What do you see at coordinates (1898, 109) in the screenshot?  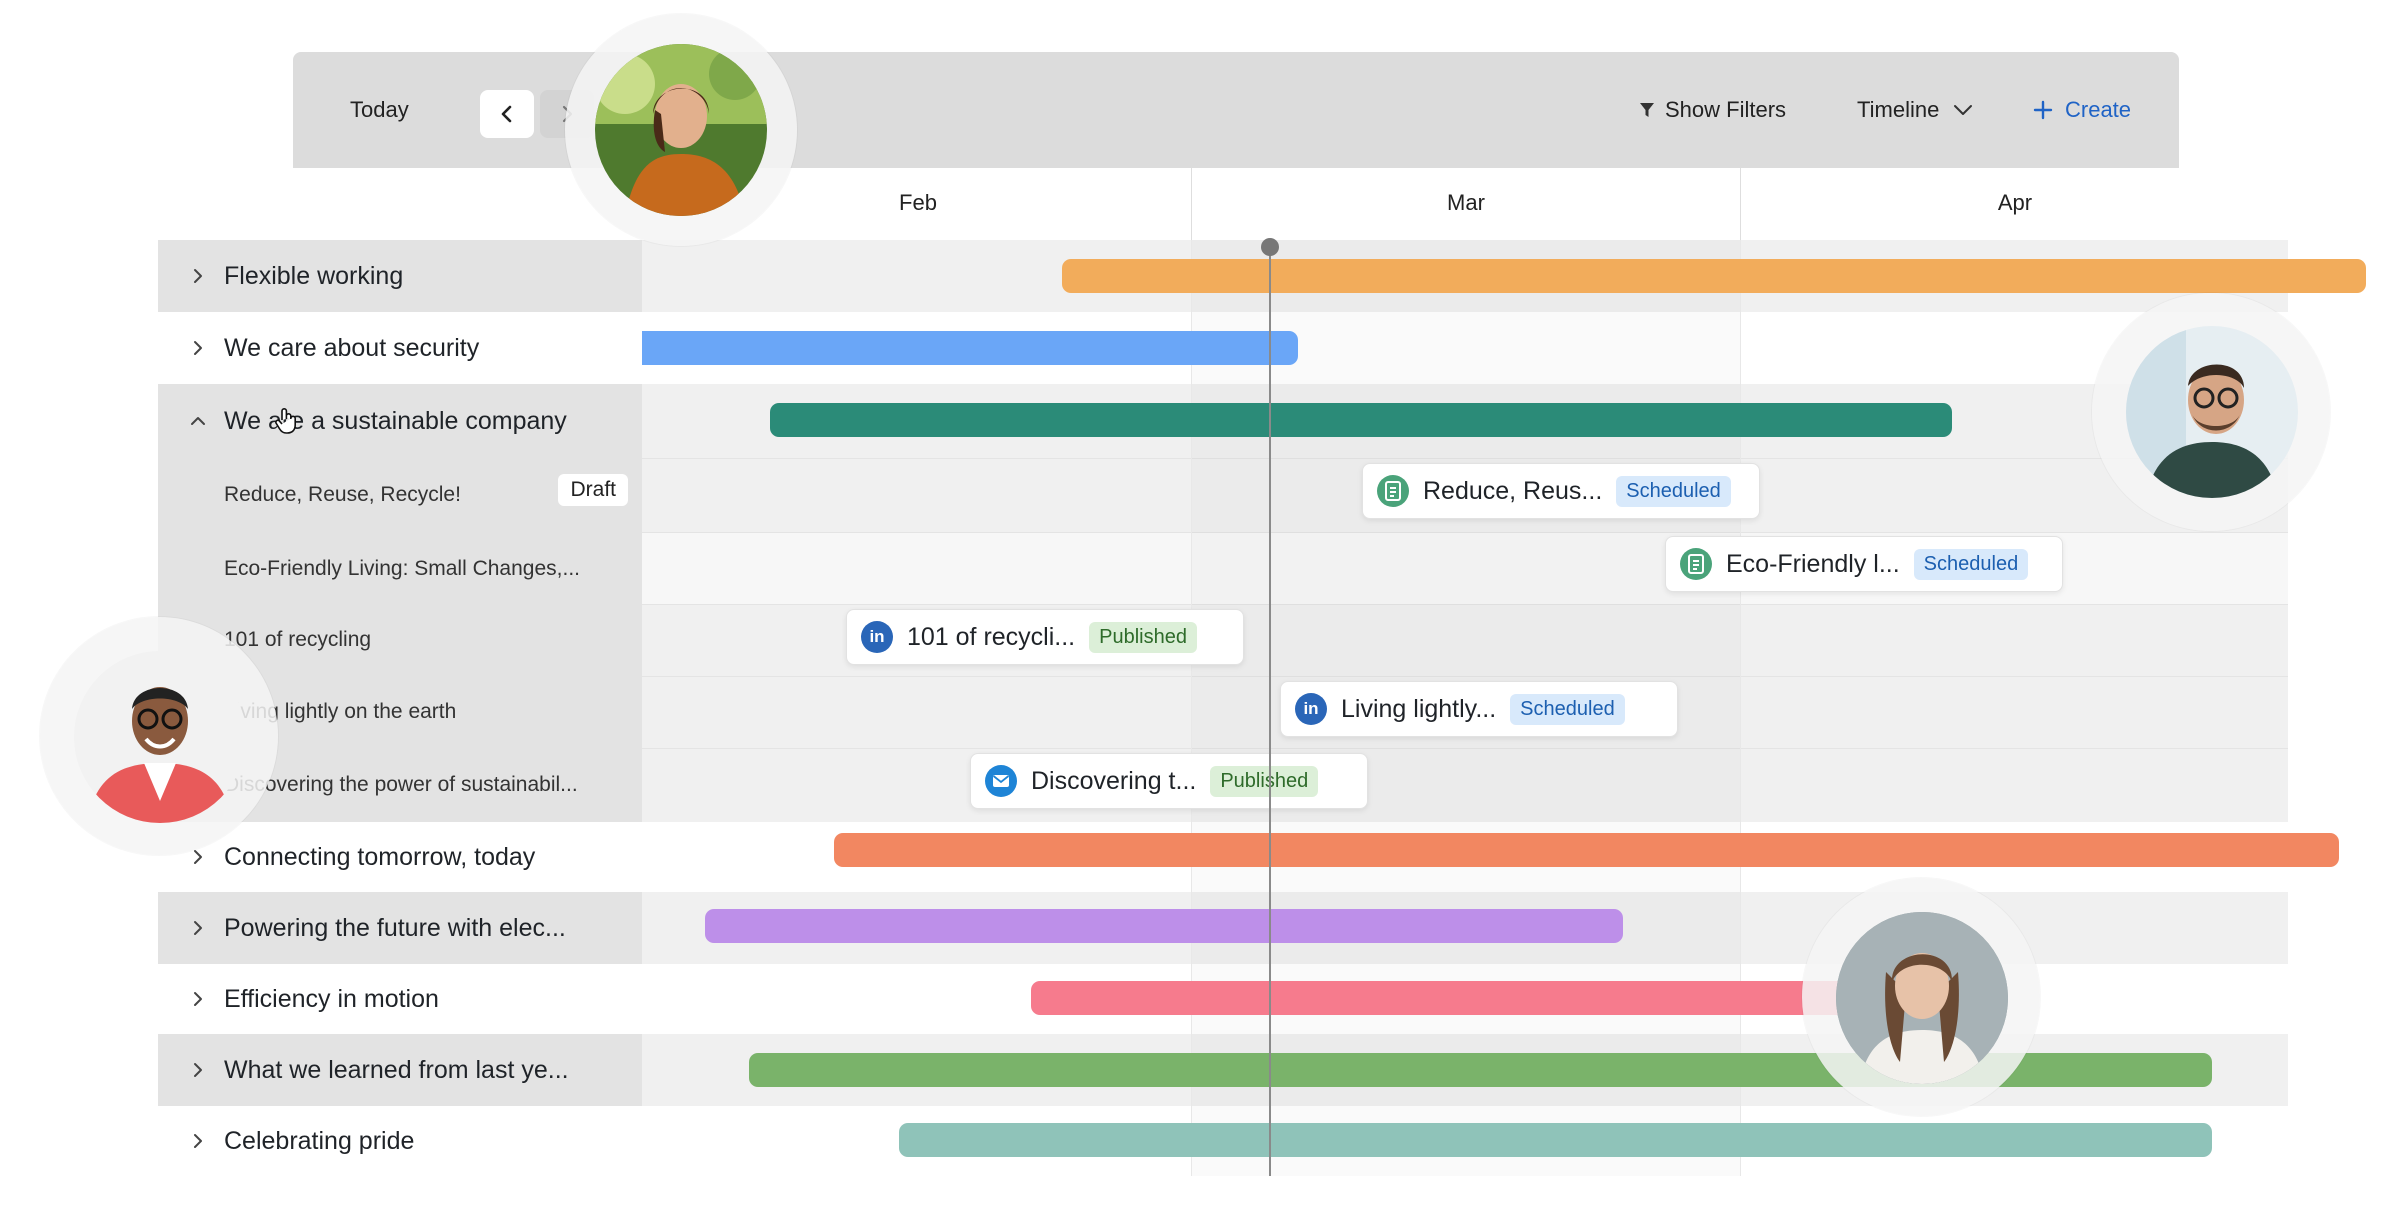 I see `view-selector-label: Timeline` at bounding box center [1898, 109].